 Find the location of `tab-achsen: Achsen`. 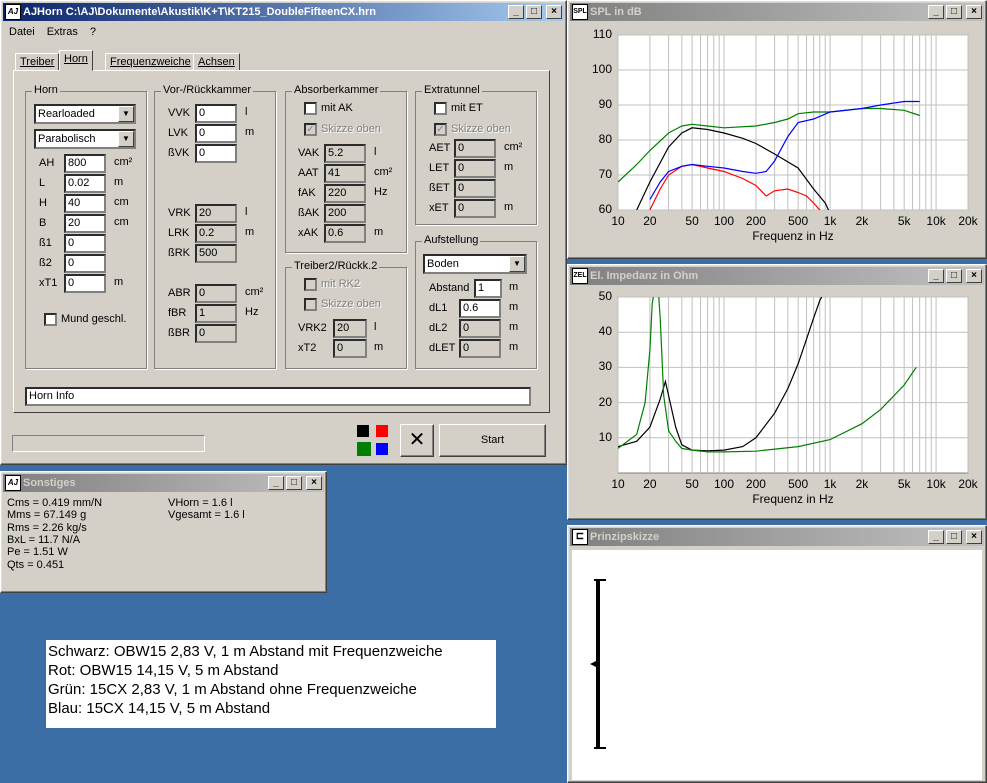

tab-achsen: Achsen is located at coordinates (216, 62).